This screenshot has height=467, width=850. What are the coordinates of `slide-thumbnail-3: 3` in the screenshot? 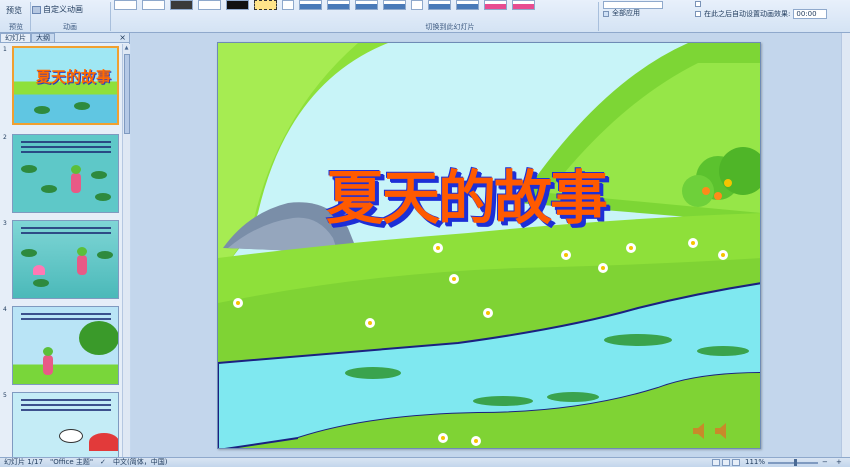 It's located at (60, 261).